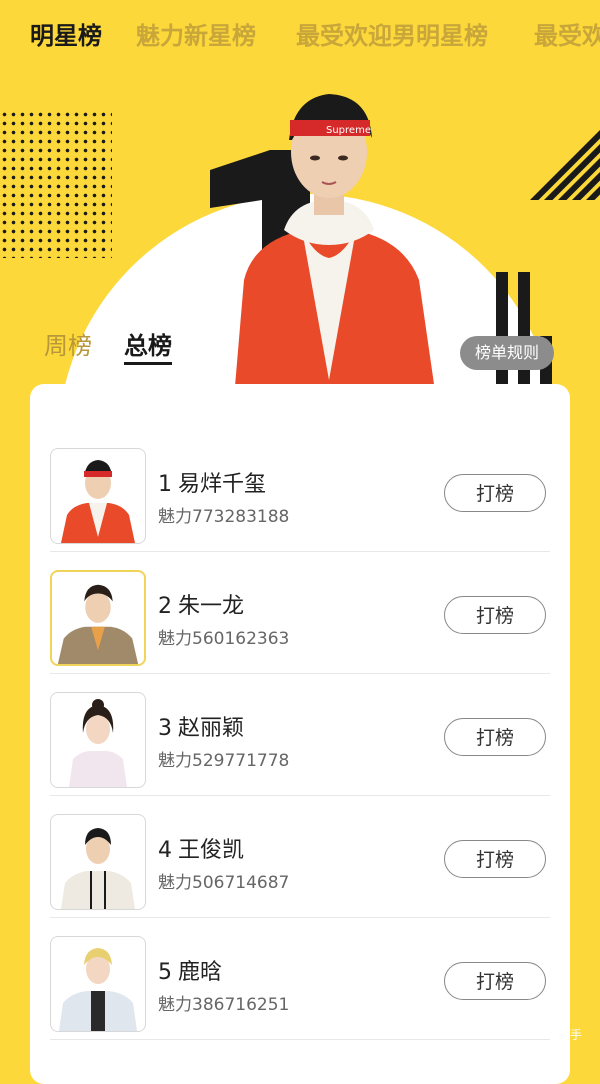 This screenshot has height=1084, width=600. What do you see at coordinates (300, 857) in the screenshot?
I see `list-item: 4 王俊凯 魅力506714687 打榜` at bounding box center [300, 857].